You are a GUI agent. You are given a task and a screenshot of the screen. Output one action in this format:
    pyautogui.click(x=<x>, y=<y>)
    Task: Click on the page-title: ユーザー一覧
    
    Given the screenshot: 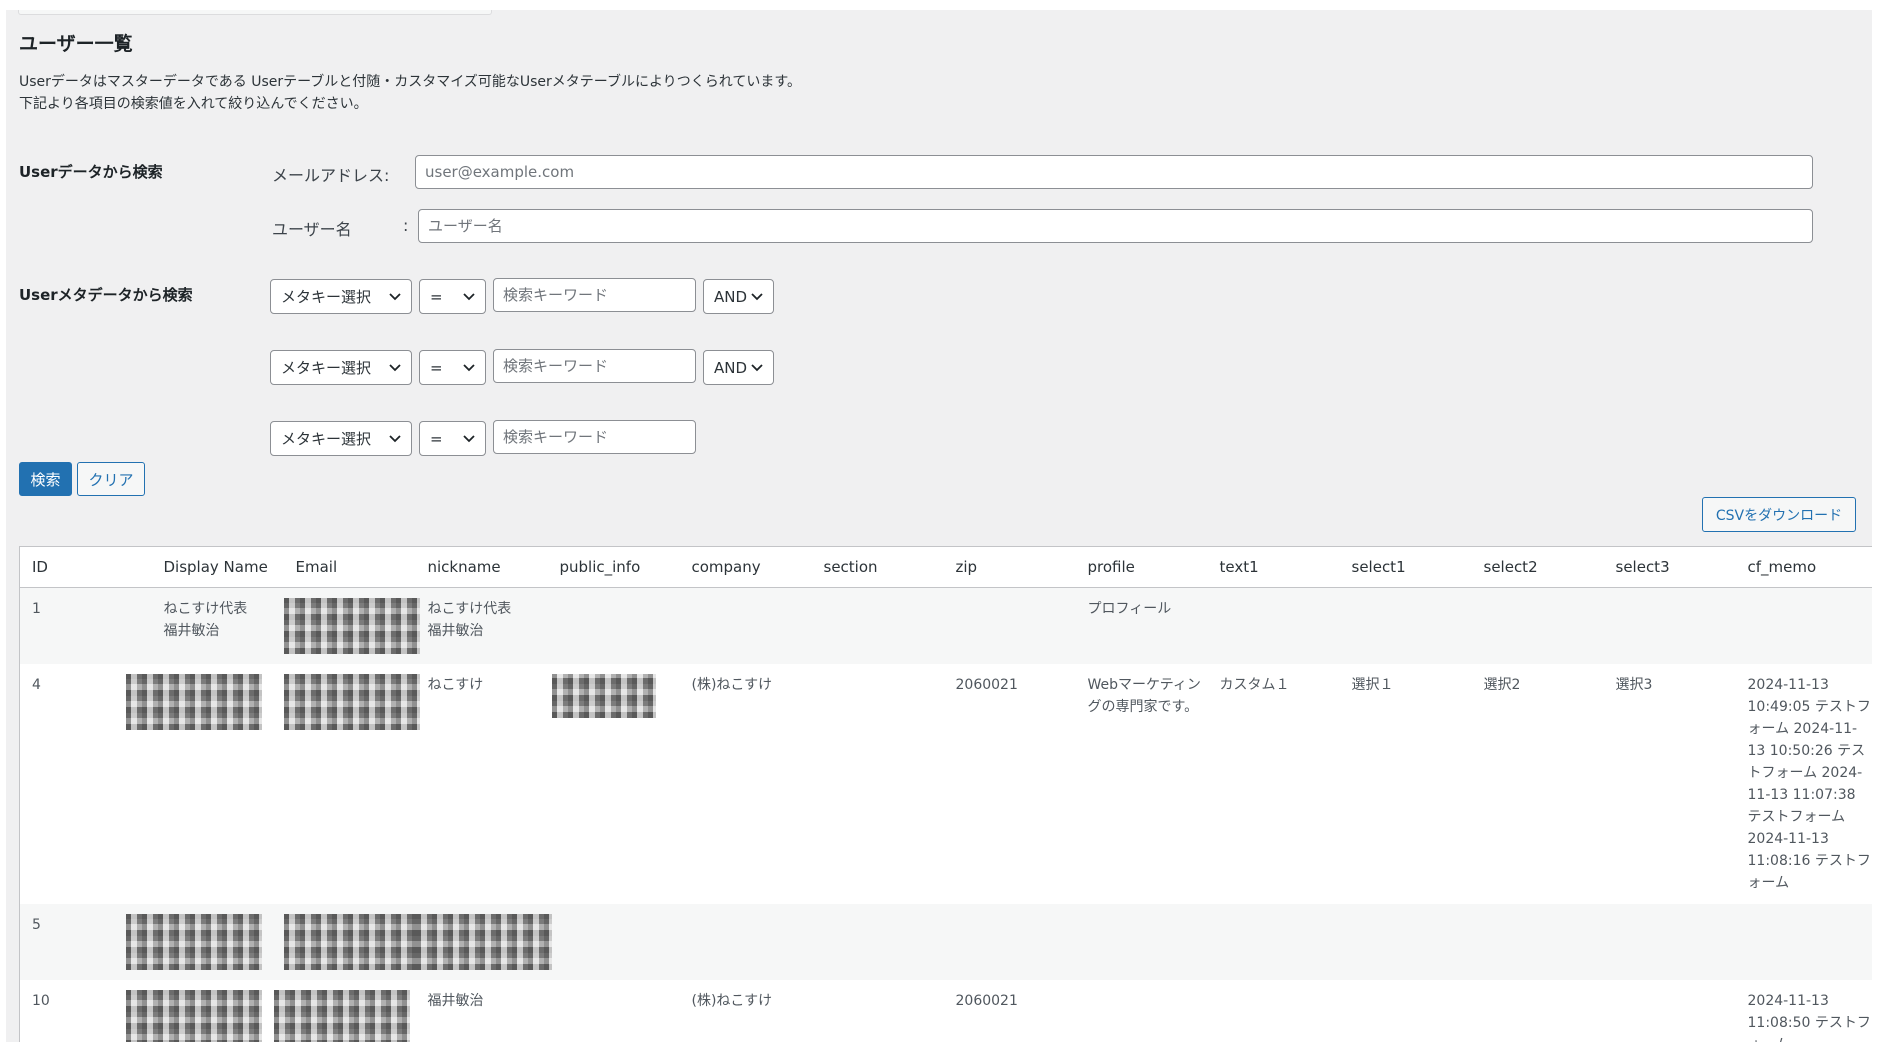 What is the action you would take?
    pyautogui.click(x=76, y=44)
    